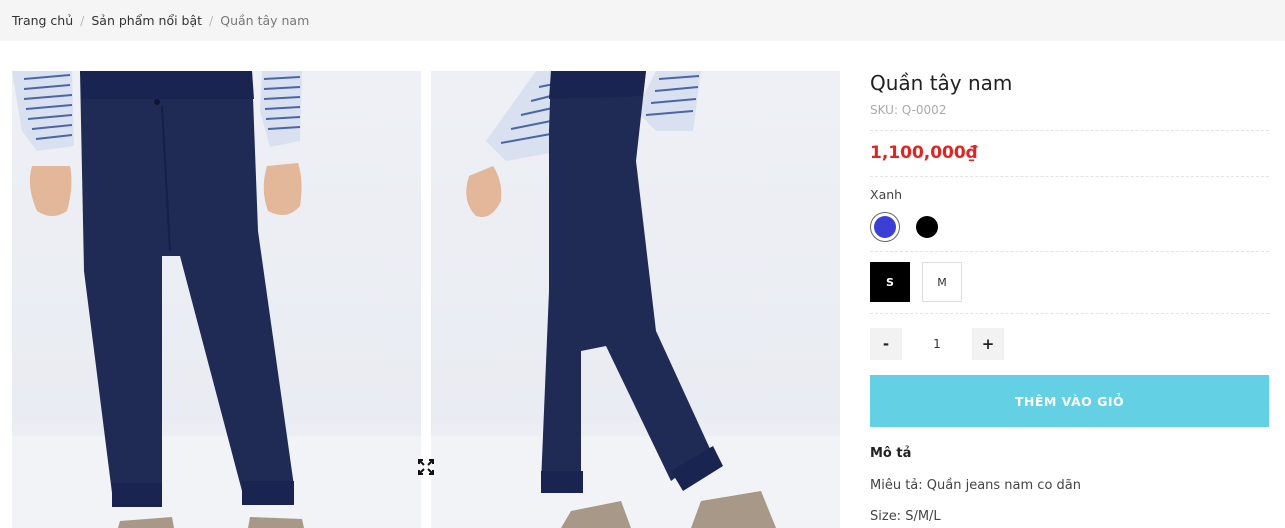 The height and width of the screenshot is (528, 1285). What do you see at coordinates (942, 282) in the screenshot?
I see `size-option-m: M` at bounding box center [942, 282].